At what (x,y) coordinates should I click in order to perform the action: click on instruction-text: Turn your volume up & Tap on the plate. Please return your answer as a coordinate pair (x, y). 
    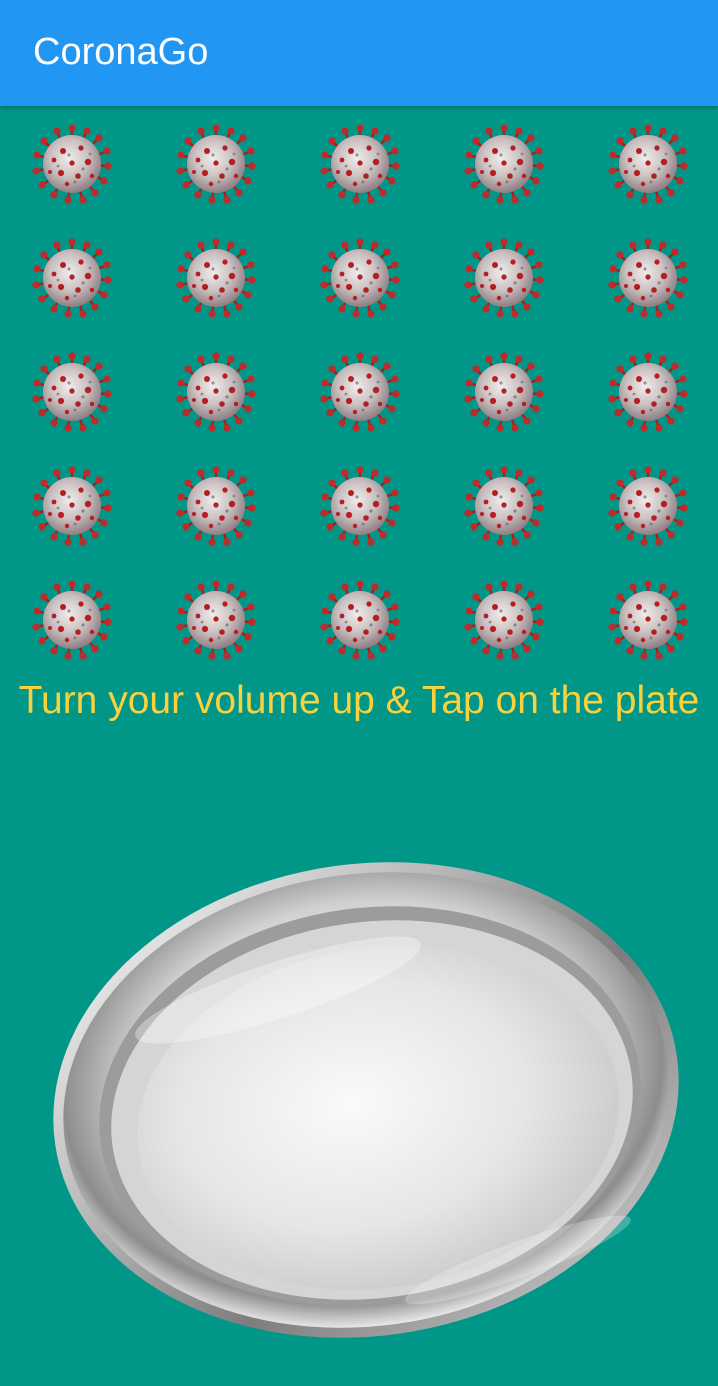
    Looking at the image, I should click on (359, 700).